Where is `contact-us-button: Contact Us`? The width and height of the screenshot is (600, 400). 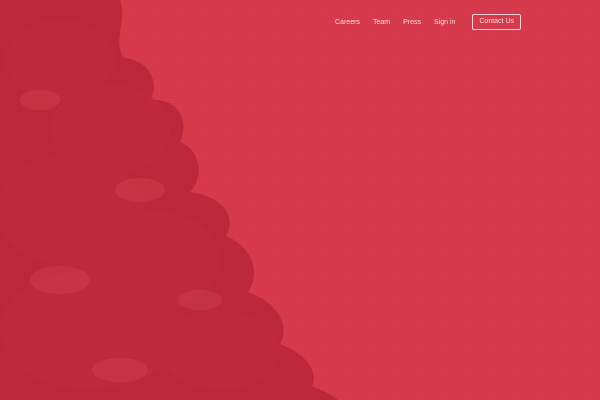 contact-us-button: Contact Us is located at coordinates (496, 22).